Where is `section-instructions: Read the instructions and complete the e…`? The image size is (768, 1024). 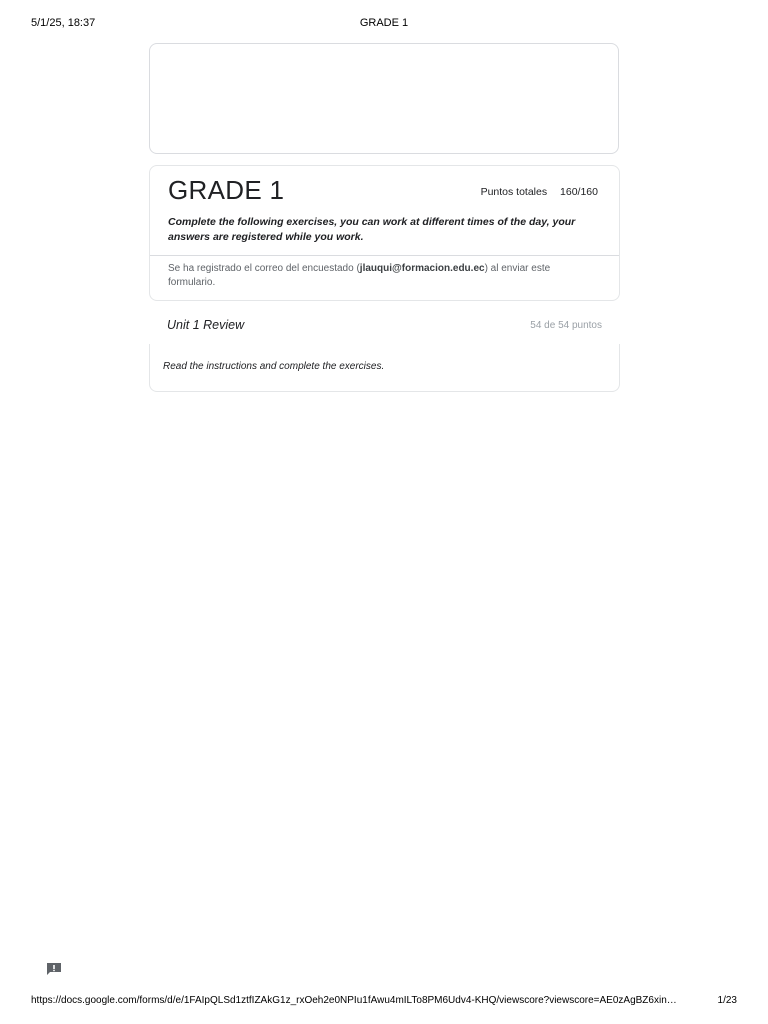
section-instructions: Read the instructions and complete the e… is located at coordinates (274, 366).